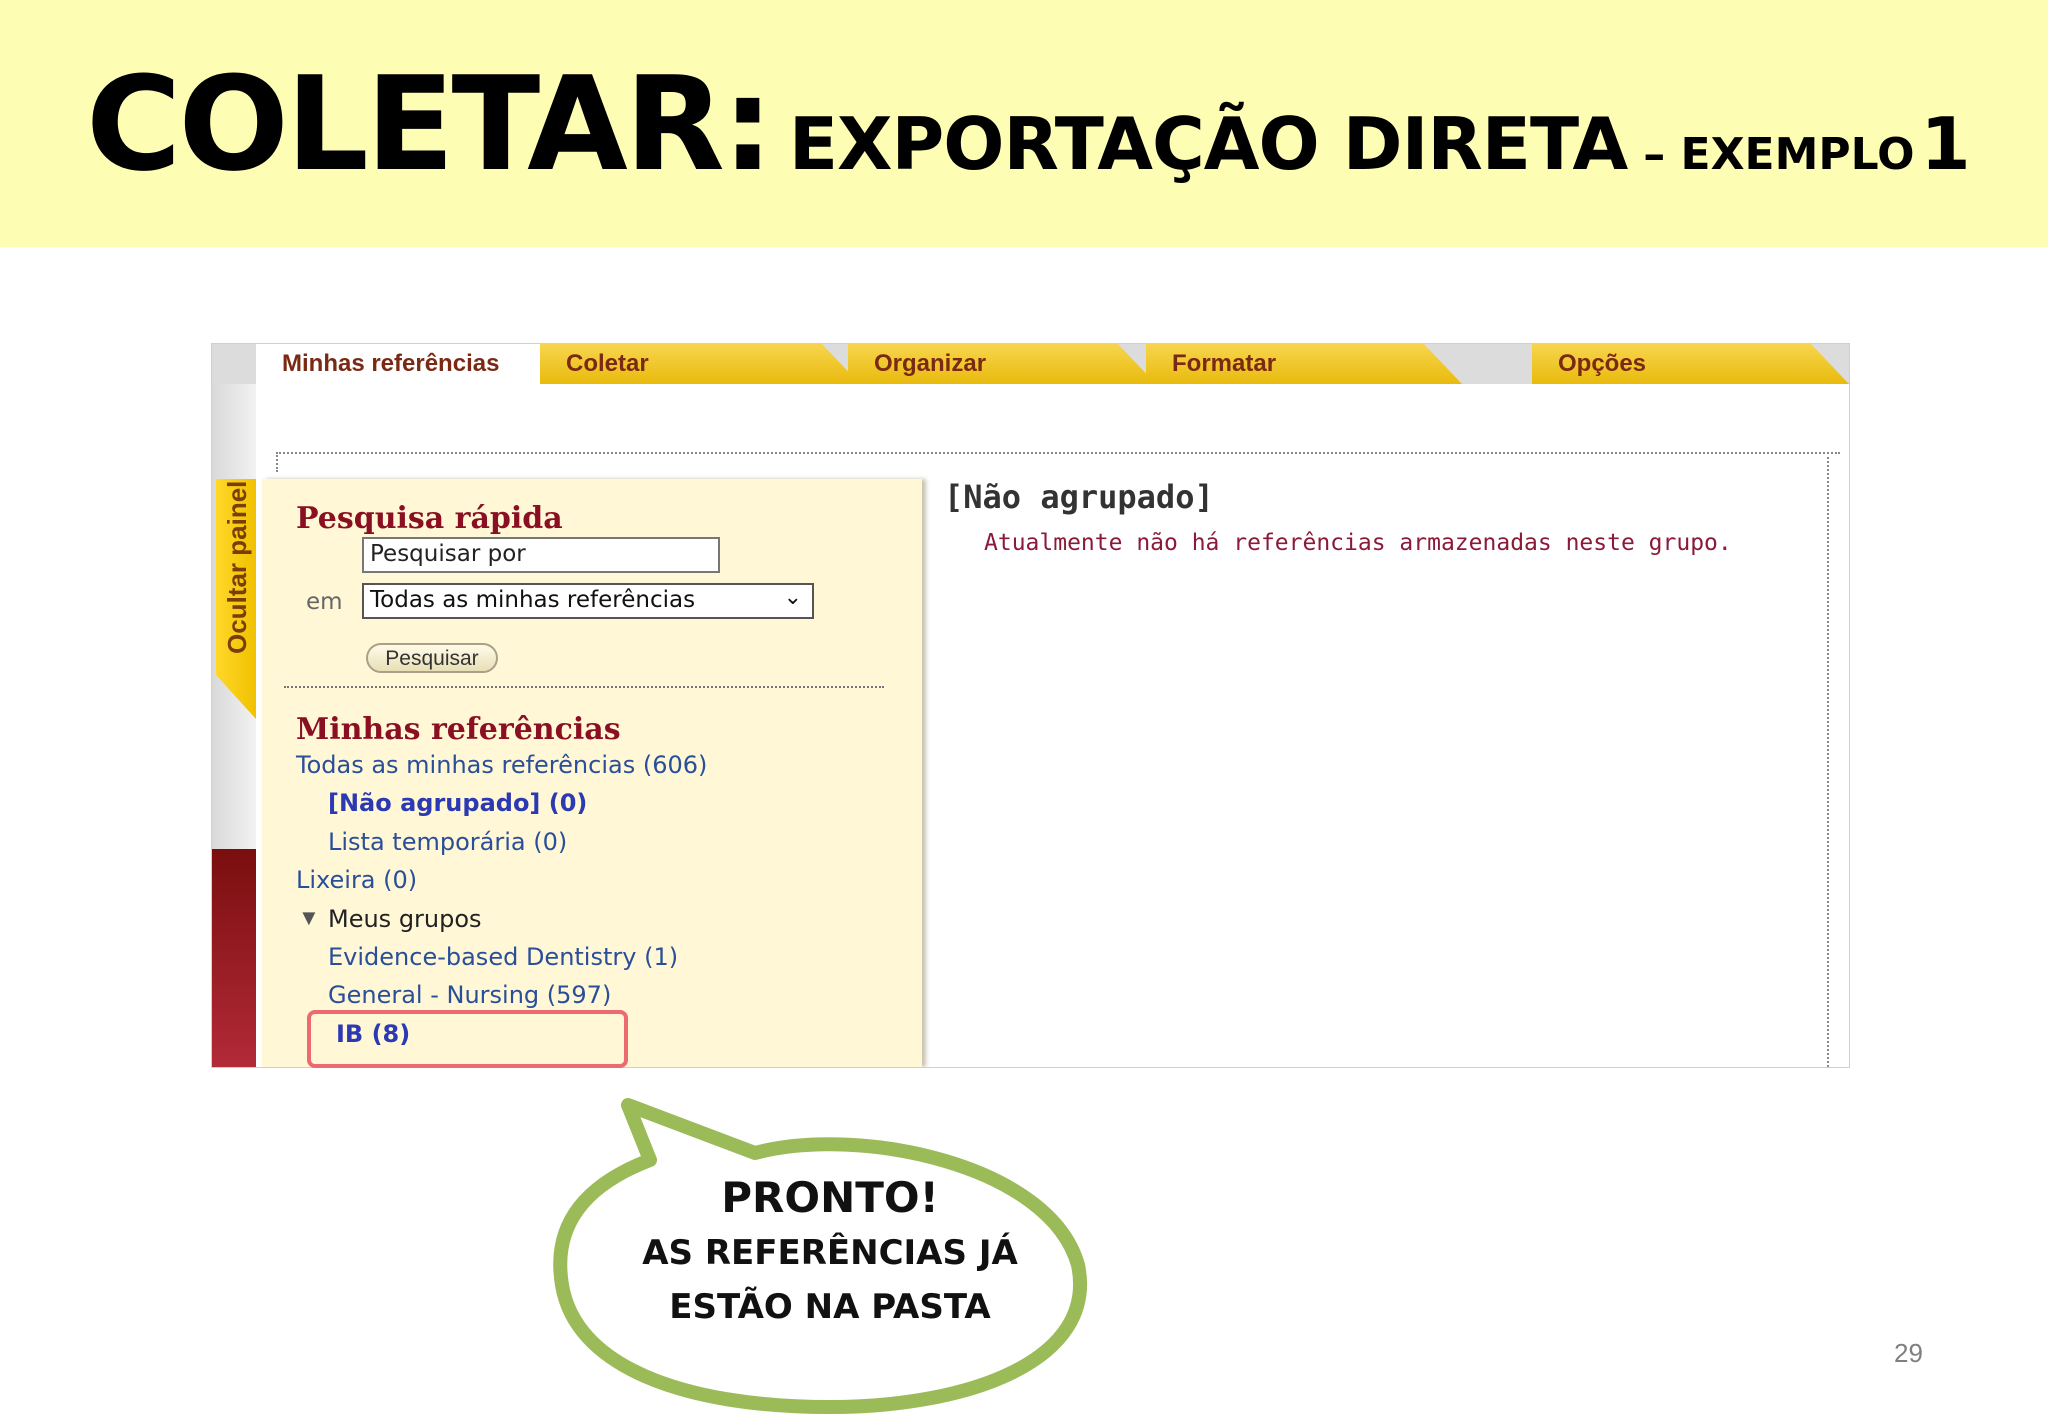 Image resolution: width=2048 pixels, height=1418 pixels. Describe the element at coordinates (1058, 453) in the screenshot. I see `content-border-top` at that location.